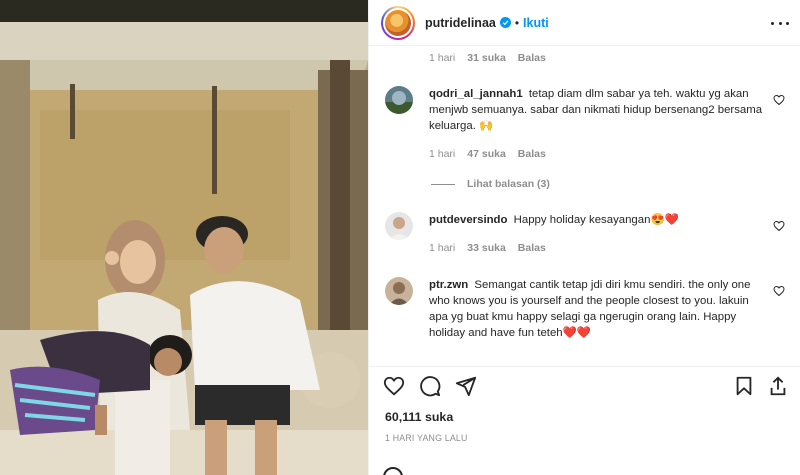 This screenshot has width=800, height=475. I want to click on emoji-icon, so click(393, 471).